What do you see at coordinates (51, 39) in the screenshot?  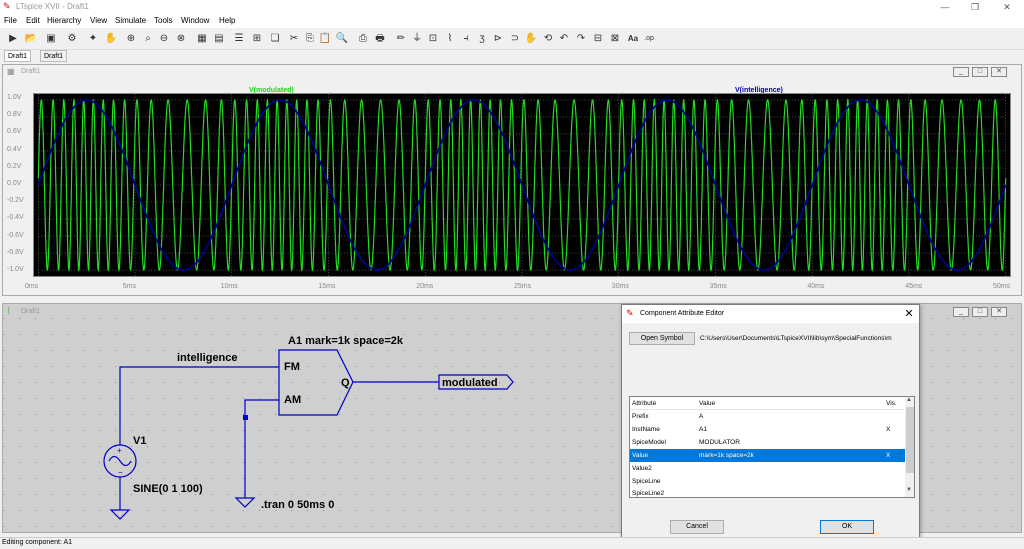 I see `save-icon: ▣` at bounding box center [51, 39].